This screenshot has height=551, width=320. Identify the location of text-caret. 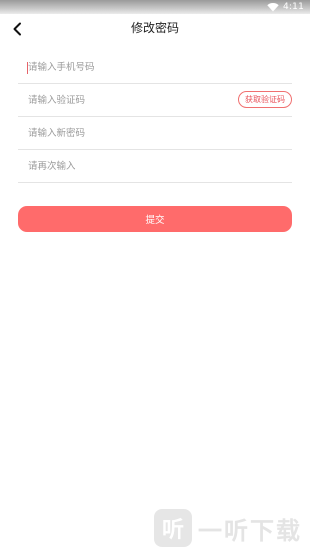
(27, 68).